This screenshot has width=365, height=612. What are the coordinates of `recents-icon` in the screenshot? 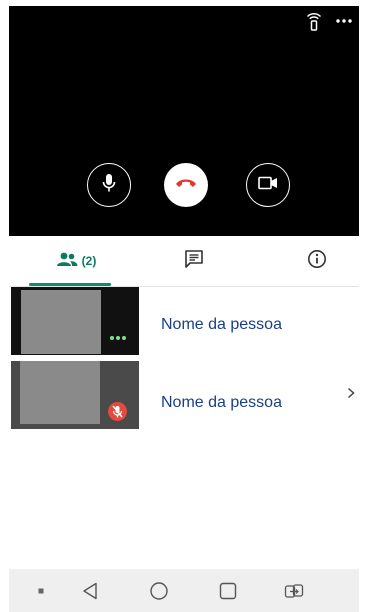 It's located at (228, 590).